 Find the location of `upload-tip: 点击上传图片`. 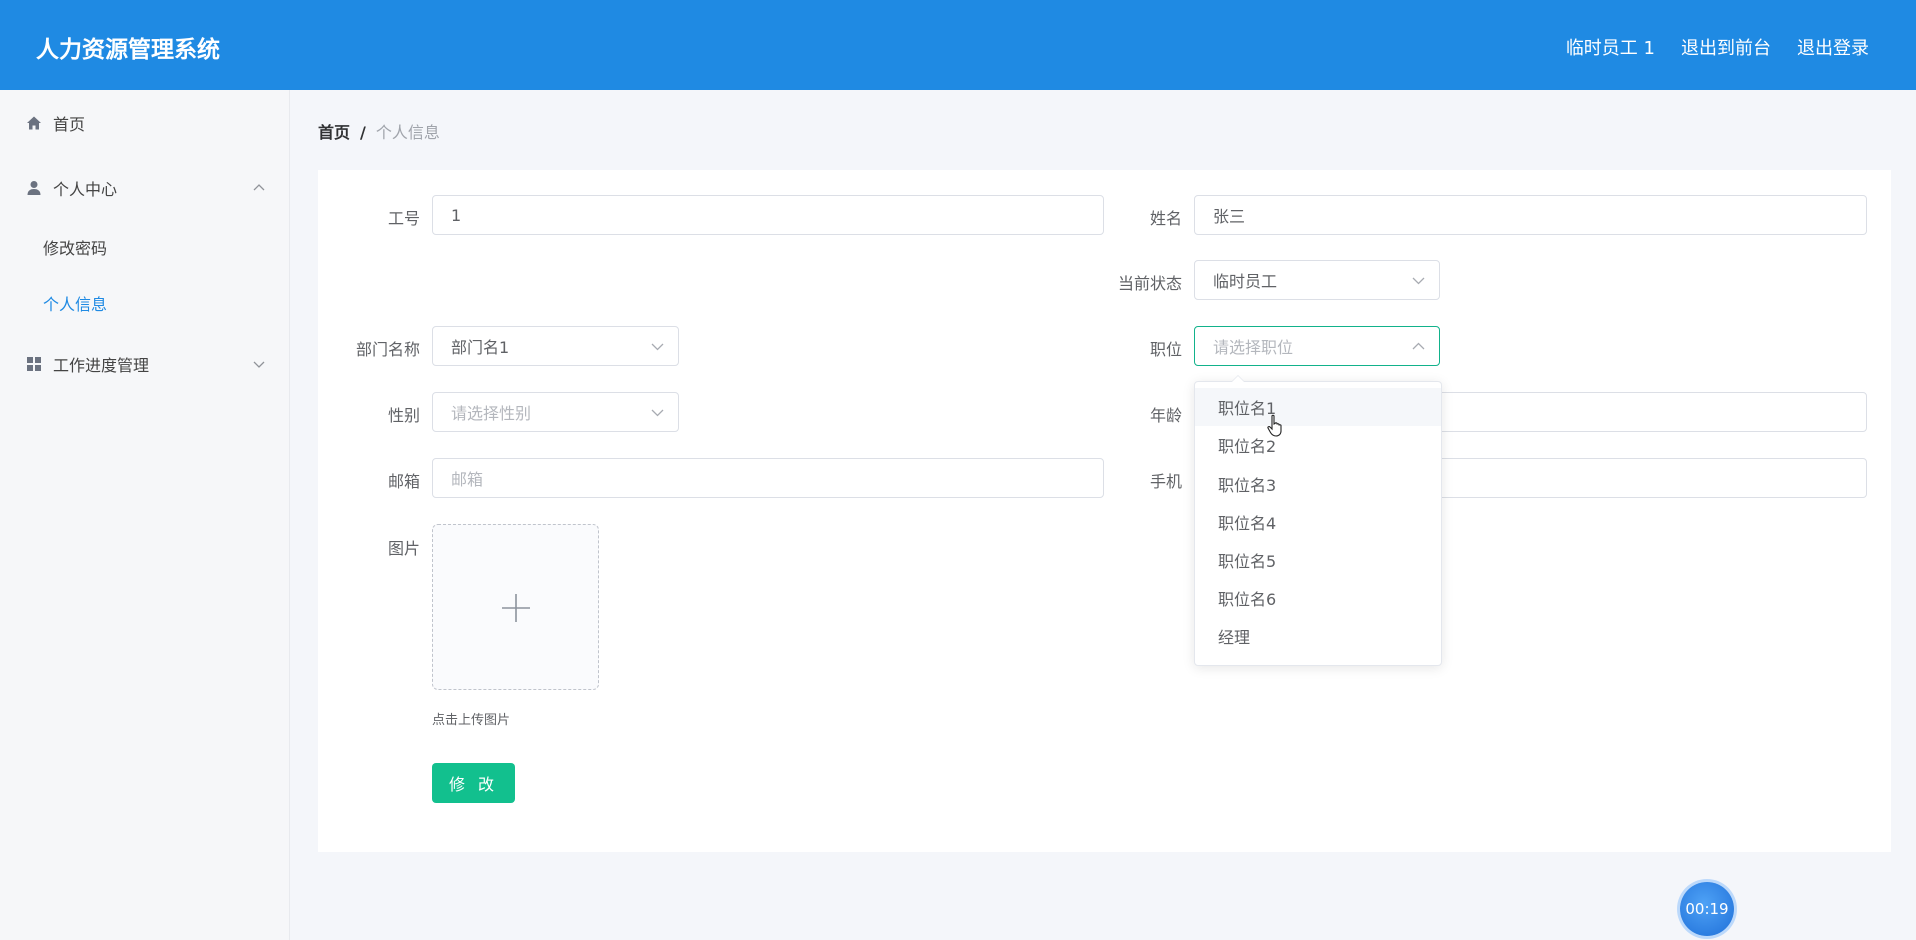

upload-tip: 点击上传图片 is located at coordinates (471, 720).